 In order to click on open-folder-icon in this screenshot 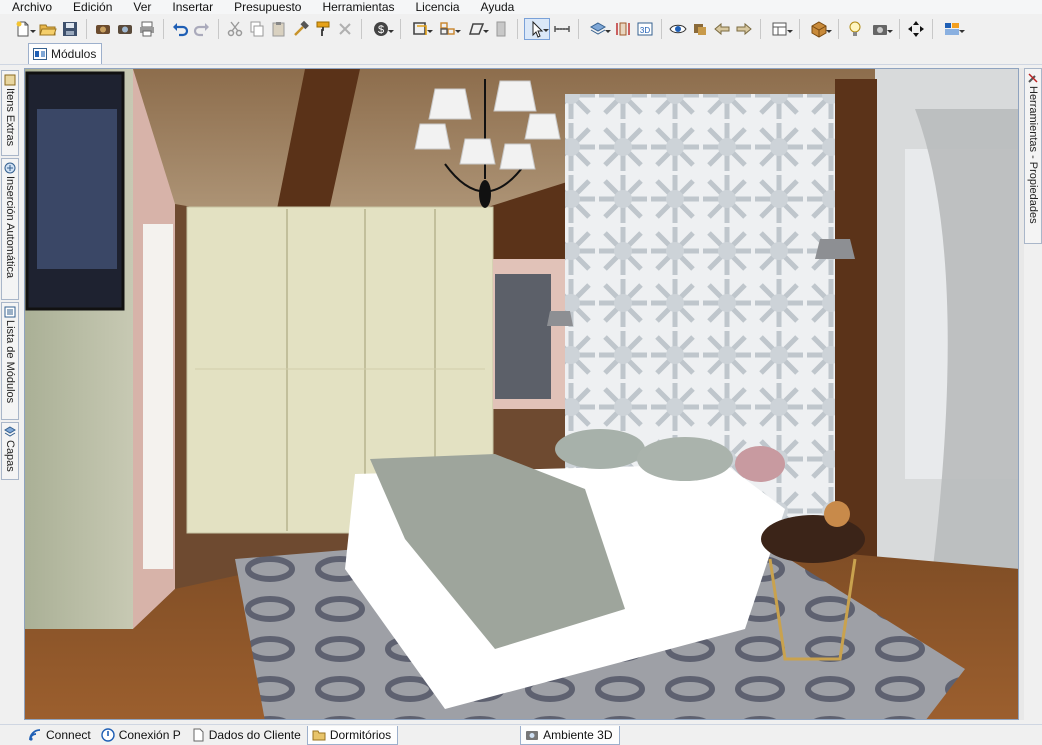, I will do `click(48, 29)`.